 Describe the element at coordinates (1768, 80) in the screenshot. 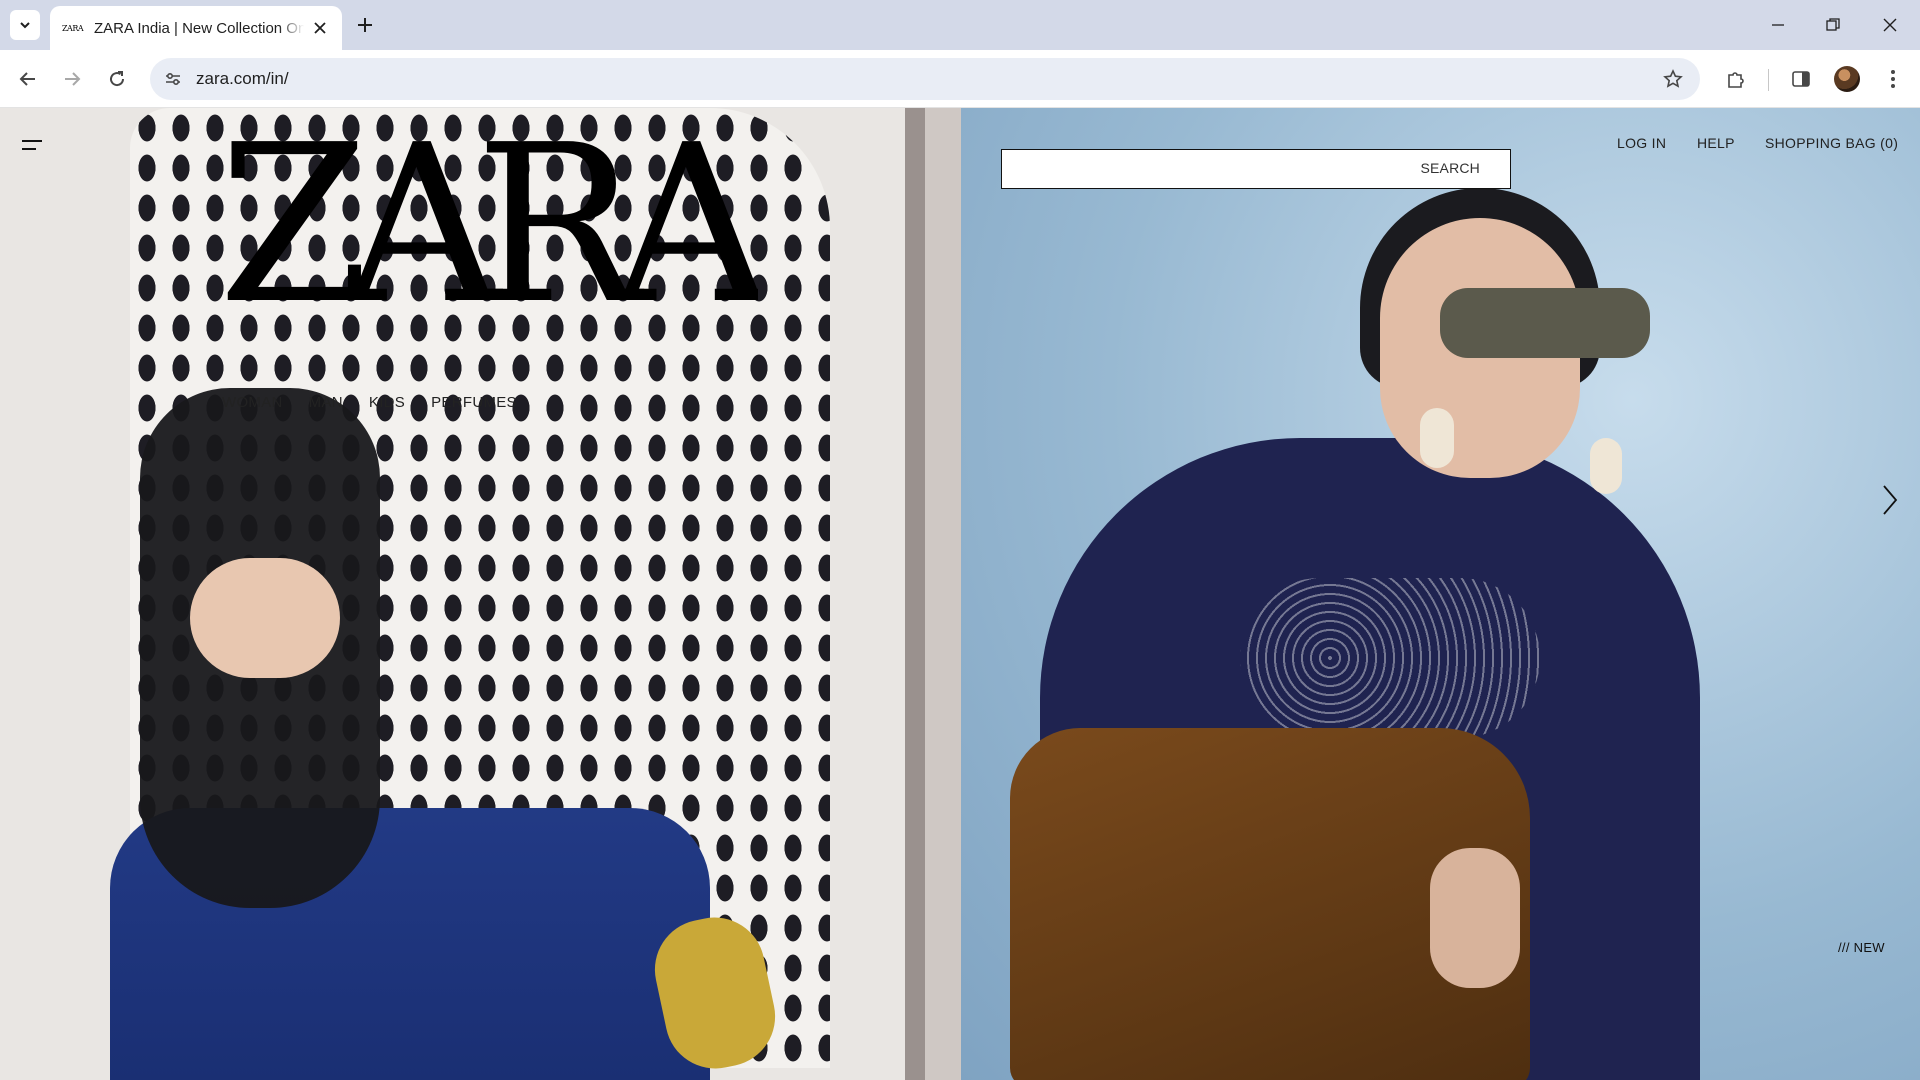

I see `toolbar-divider` at that location.